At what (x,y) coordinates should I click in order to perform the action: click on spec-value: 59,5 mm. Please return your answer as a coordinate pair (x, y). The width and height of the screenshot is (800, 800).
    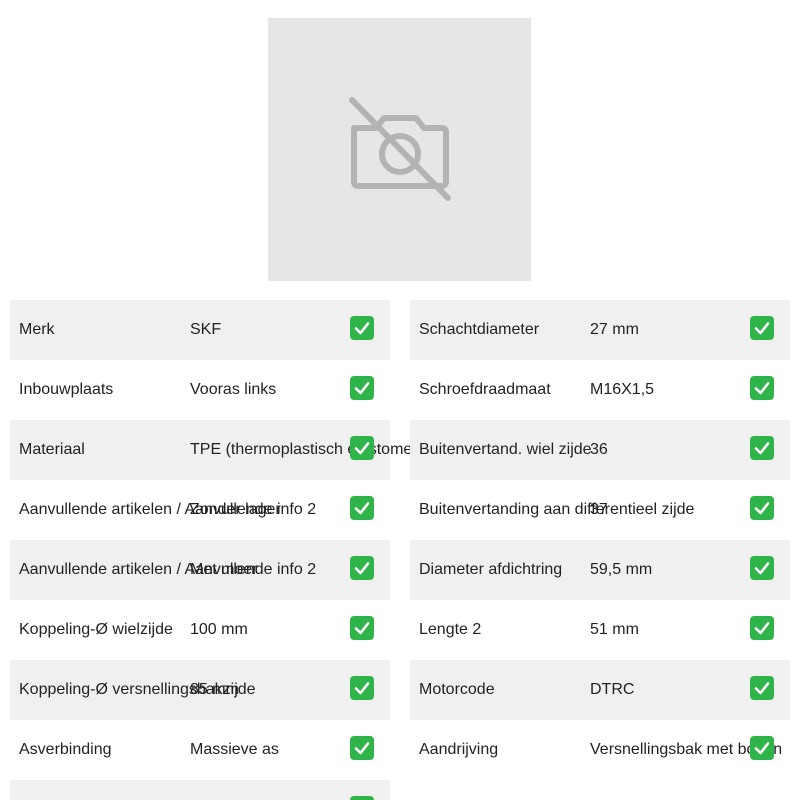
    Looking at the image, I should click on (621, 569).